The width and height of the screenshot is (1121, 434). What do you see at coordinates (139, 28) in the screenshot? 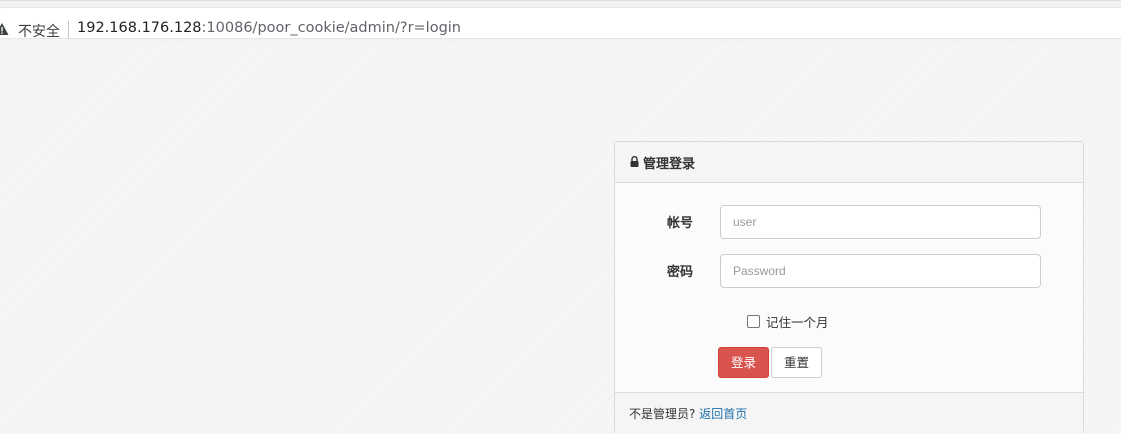
I see `url-host: 192.168.176.128` at bounding box center [139, 28].